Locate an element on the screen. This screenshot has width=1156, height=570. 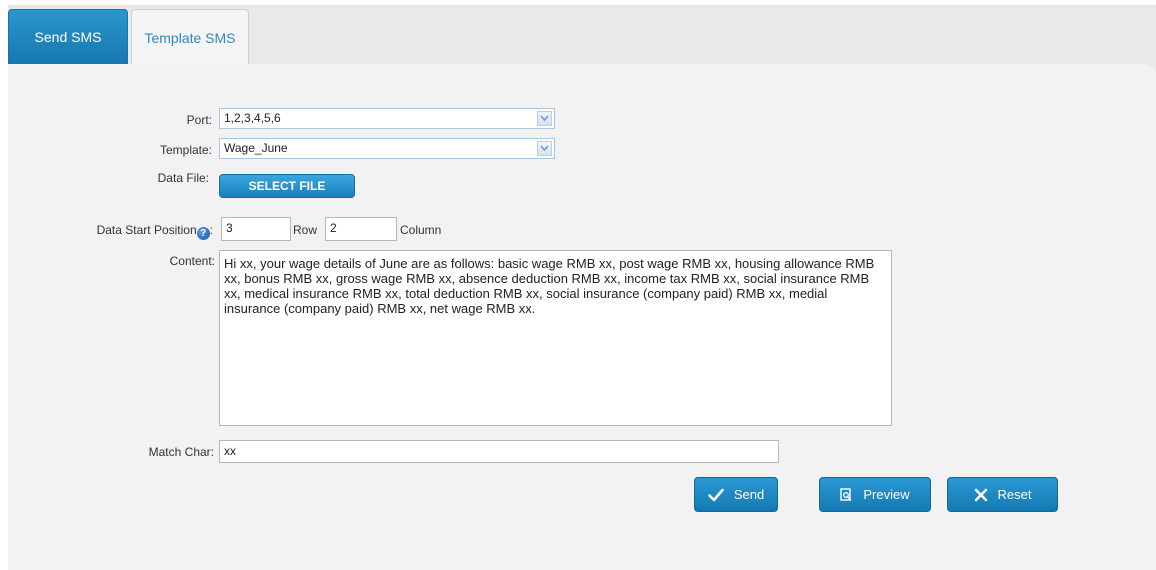
match-char-input: xx is located at coordinates (499, 451).